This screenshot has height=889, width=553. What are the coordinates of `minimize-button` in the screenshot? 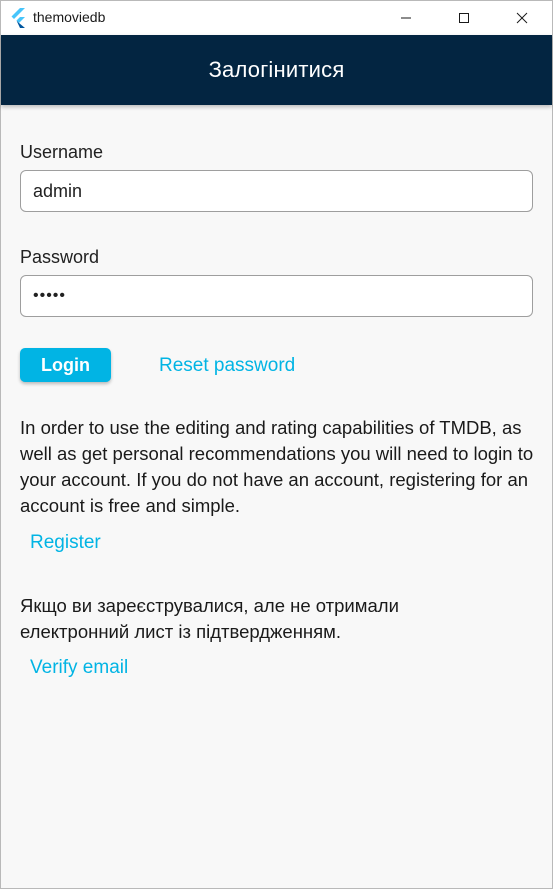 It's located at (406, 18).